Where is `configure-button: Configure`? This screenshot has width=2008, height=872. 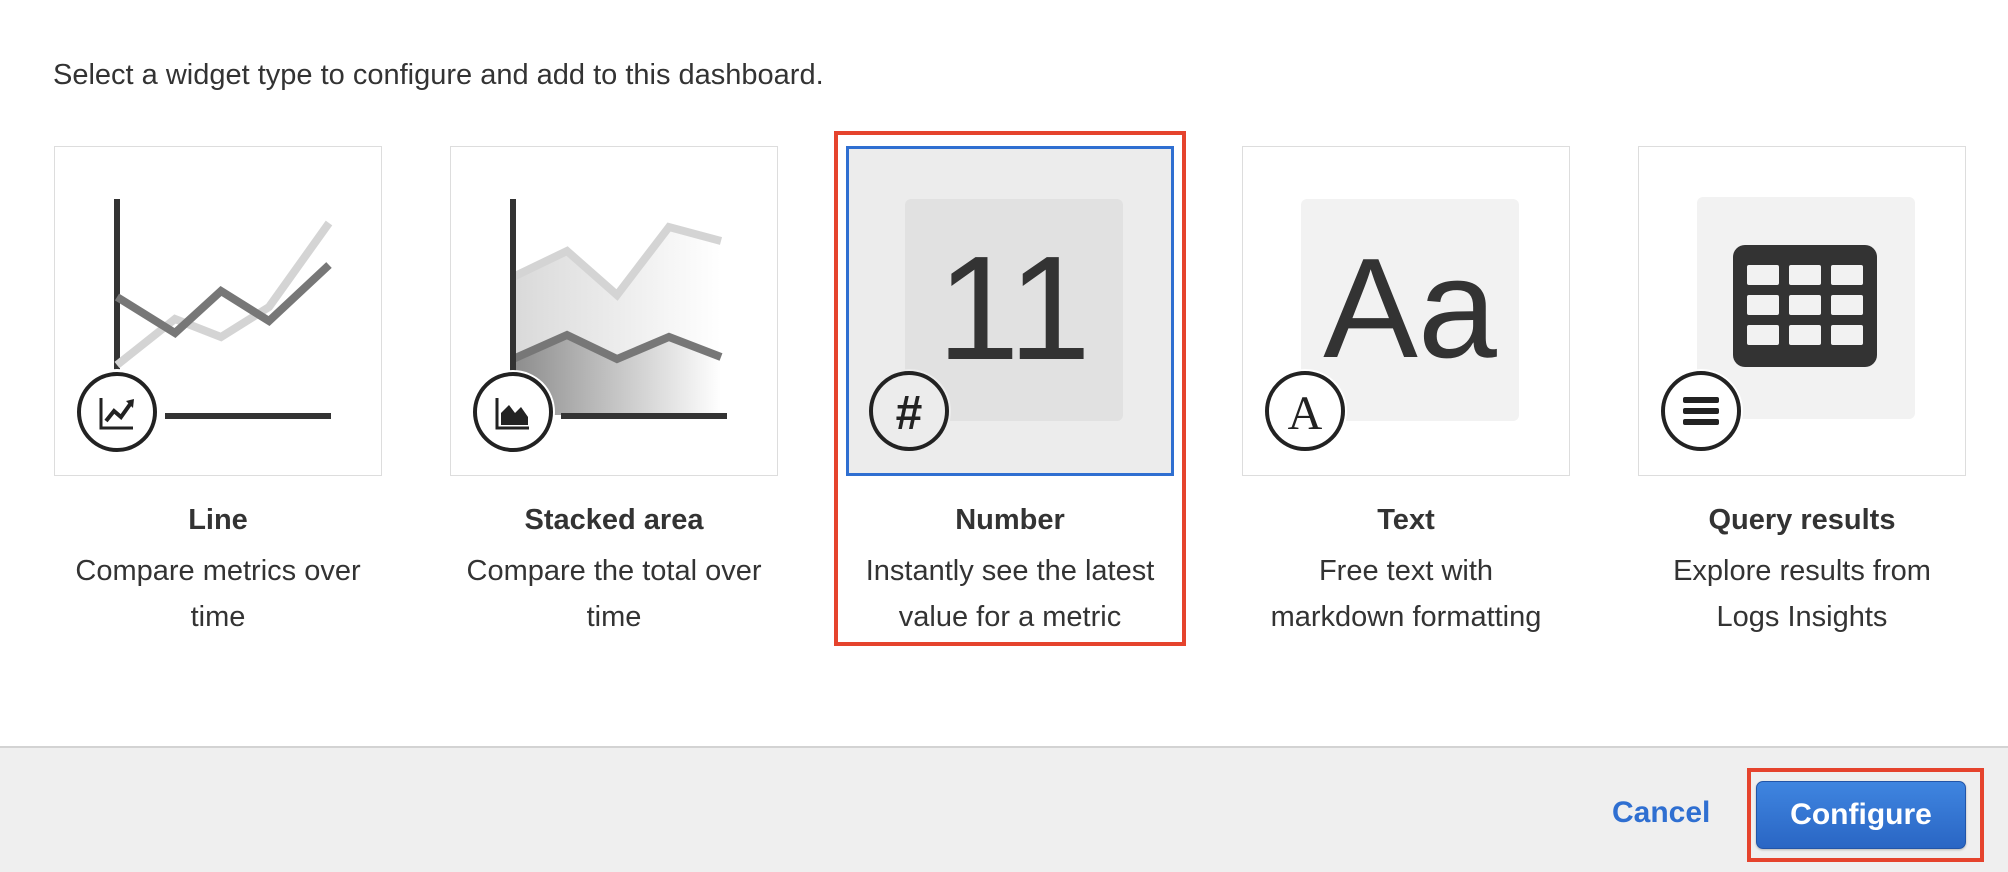
configure-button: Configure is located at coordinates (1861, 815).